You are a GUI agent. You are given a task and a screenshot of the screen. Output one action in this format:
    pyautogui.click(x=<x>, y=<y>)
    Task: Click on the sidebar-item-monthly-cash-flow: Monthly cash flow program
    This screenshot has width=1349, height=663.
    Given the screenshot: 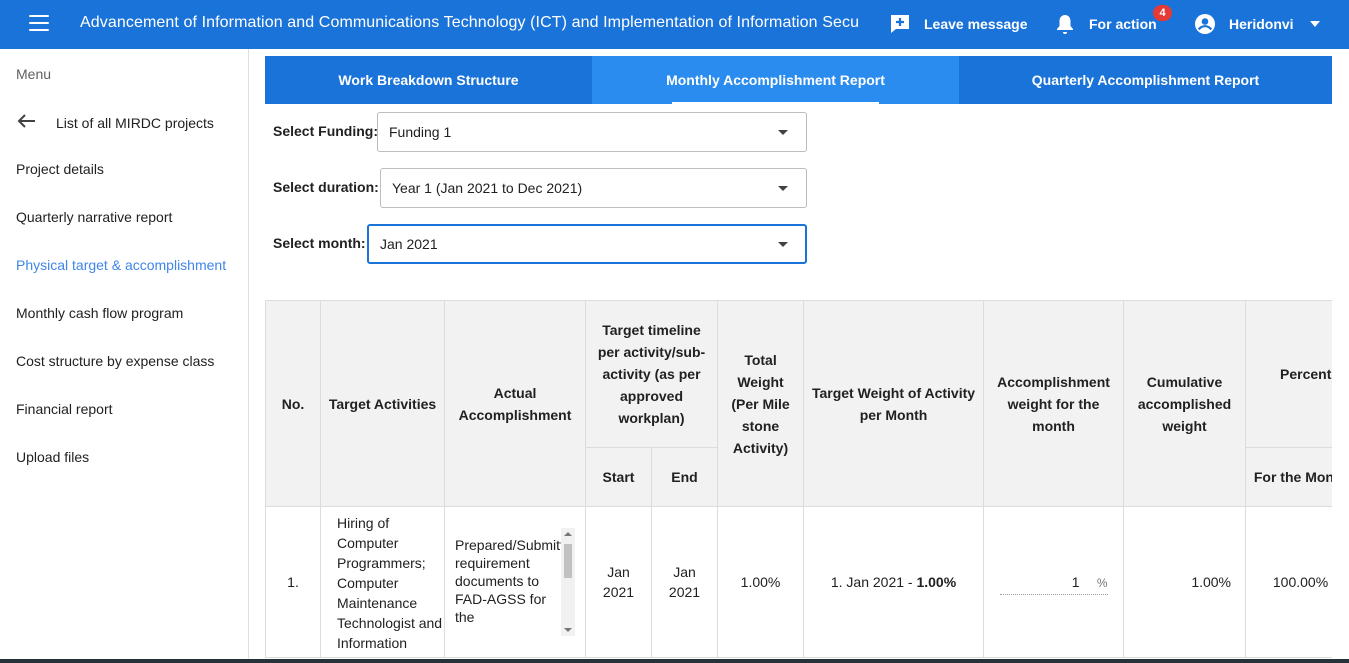 What is the action you would take?
    pyautogui.click(x=99, y=313)
    